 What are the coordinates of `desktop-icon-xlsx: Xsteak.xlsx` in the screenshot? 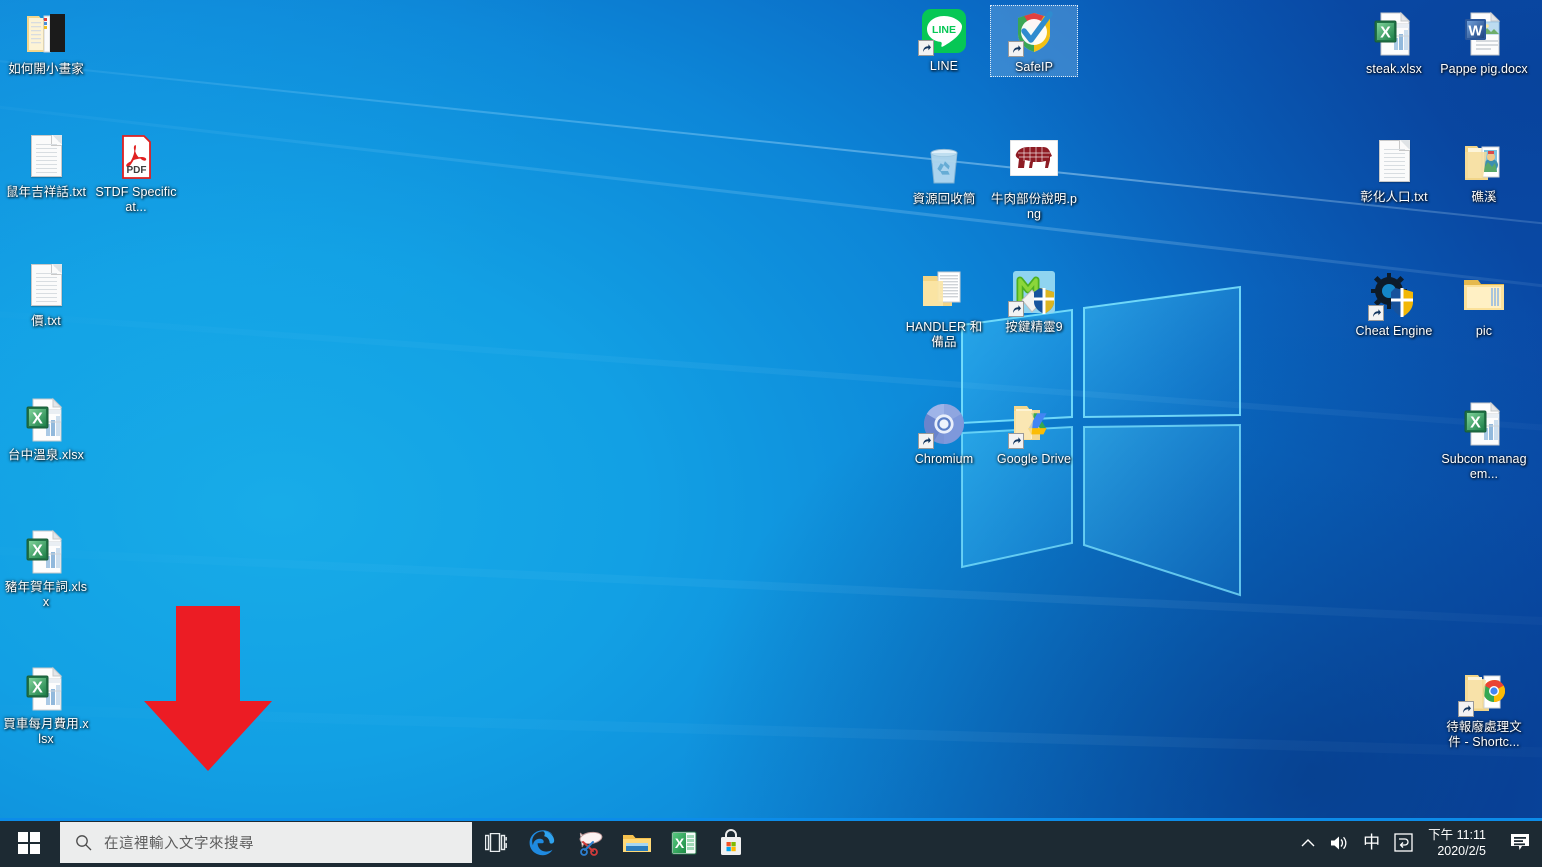 It's located at (1394, 43).